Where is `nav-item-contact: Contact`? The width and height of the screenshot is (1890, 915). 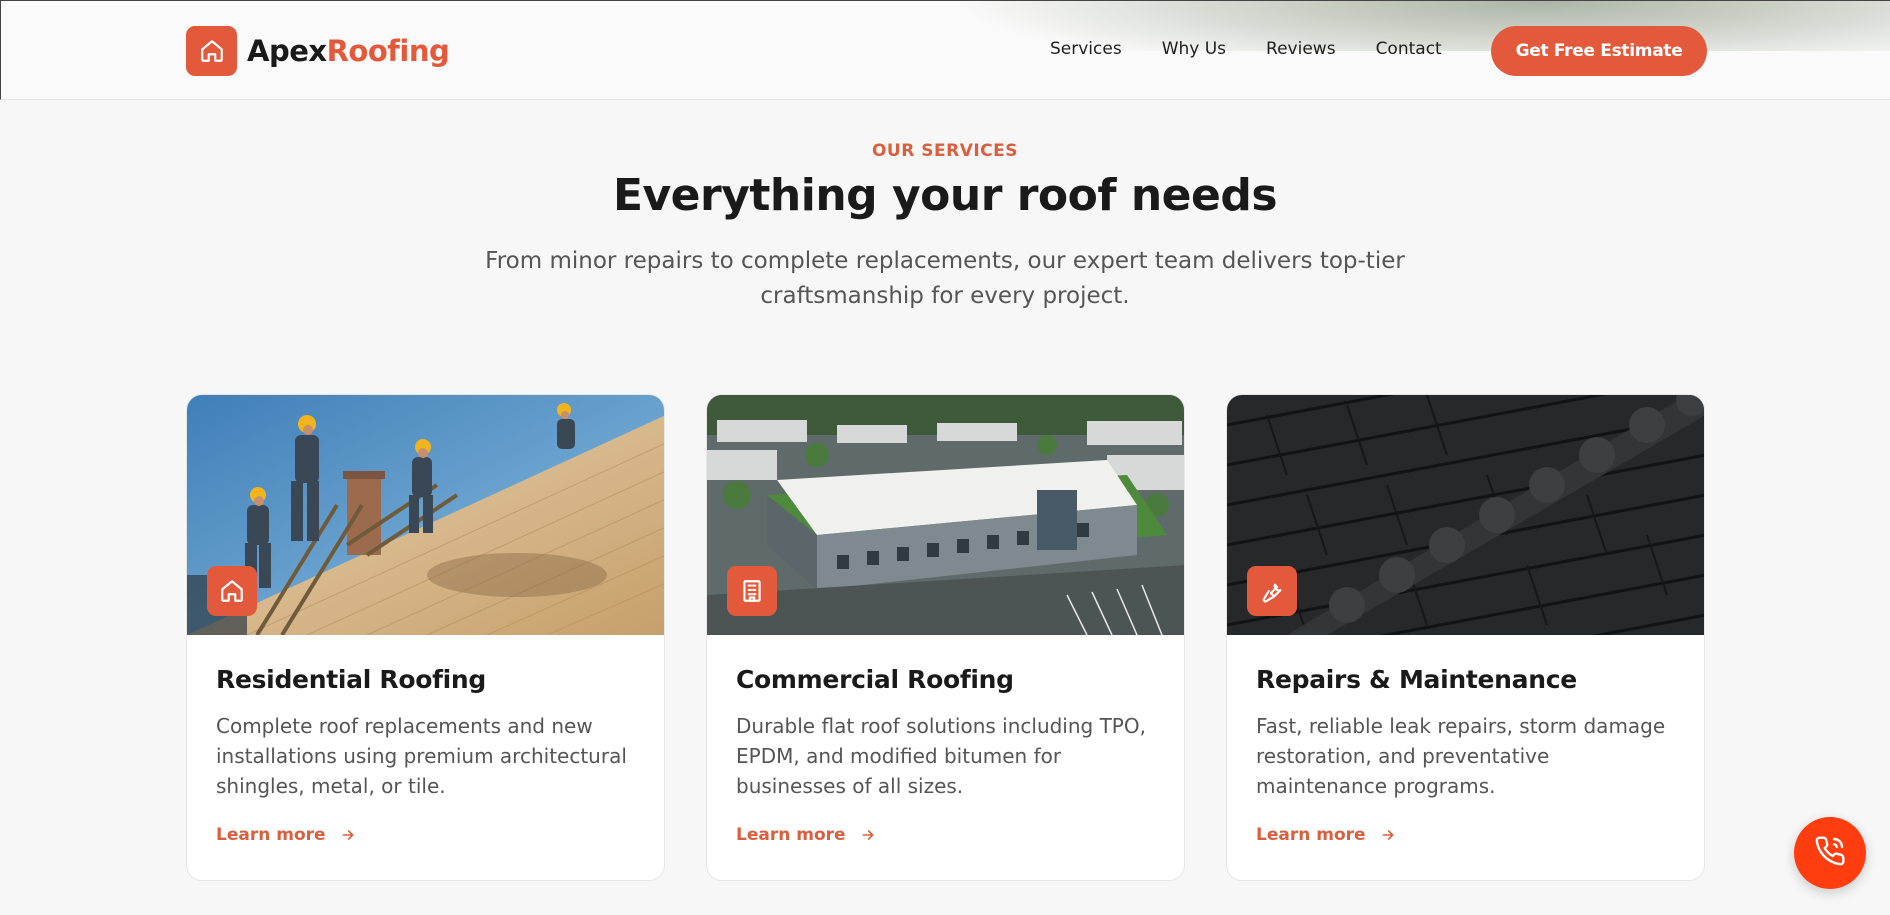 nav-item-contact: Contact is located at coordinates (1409, 49).